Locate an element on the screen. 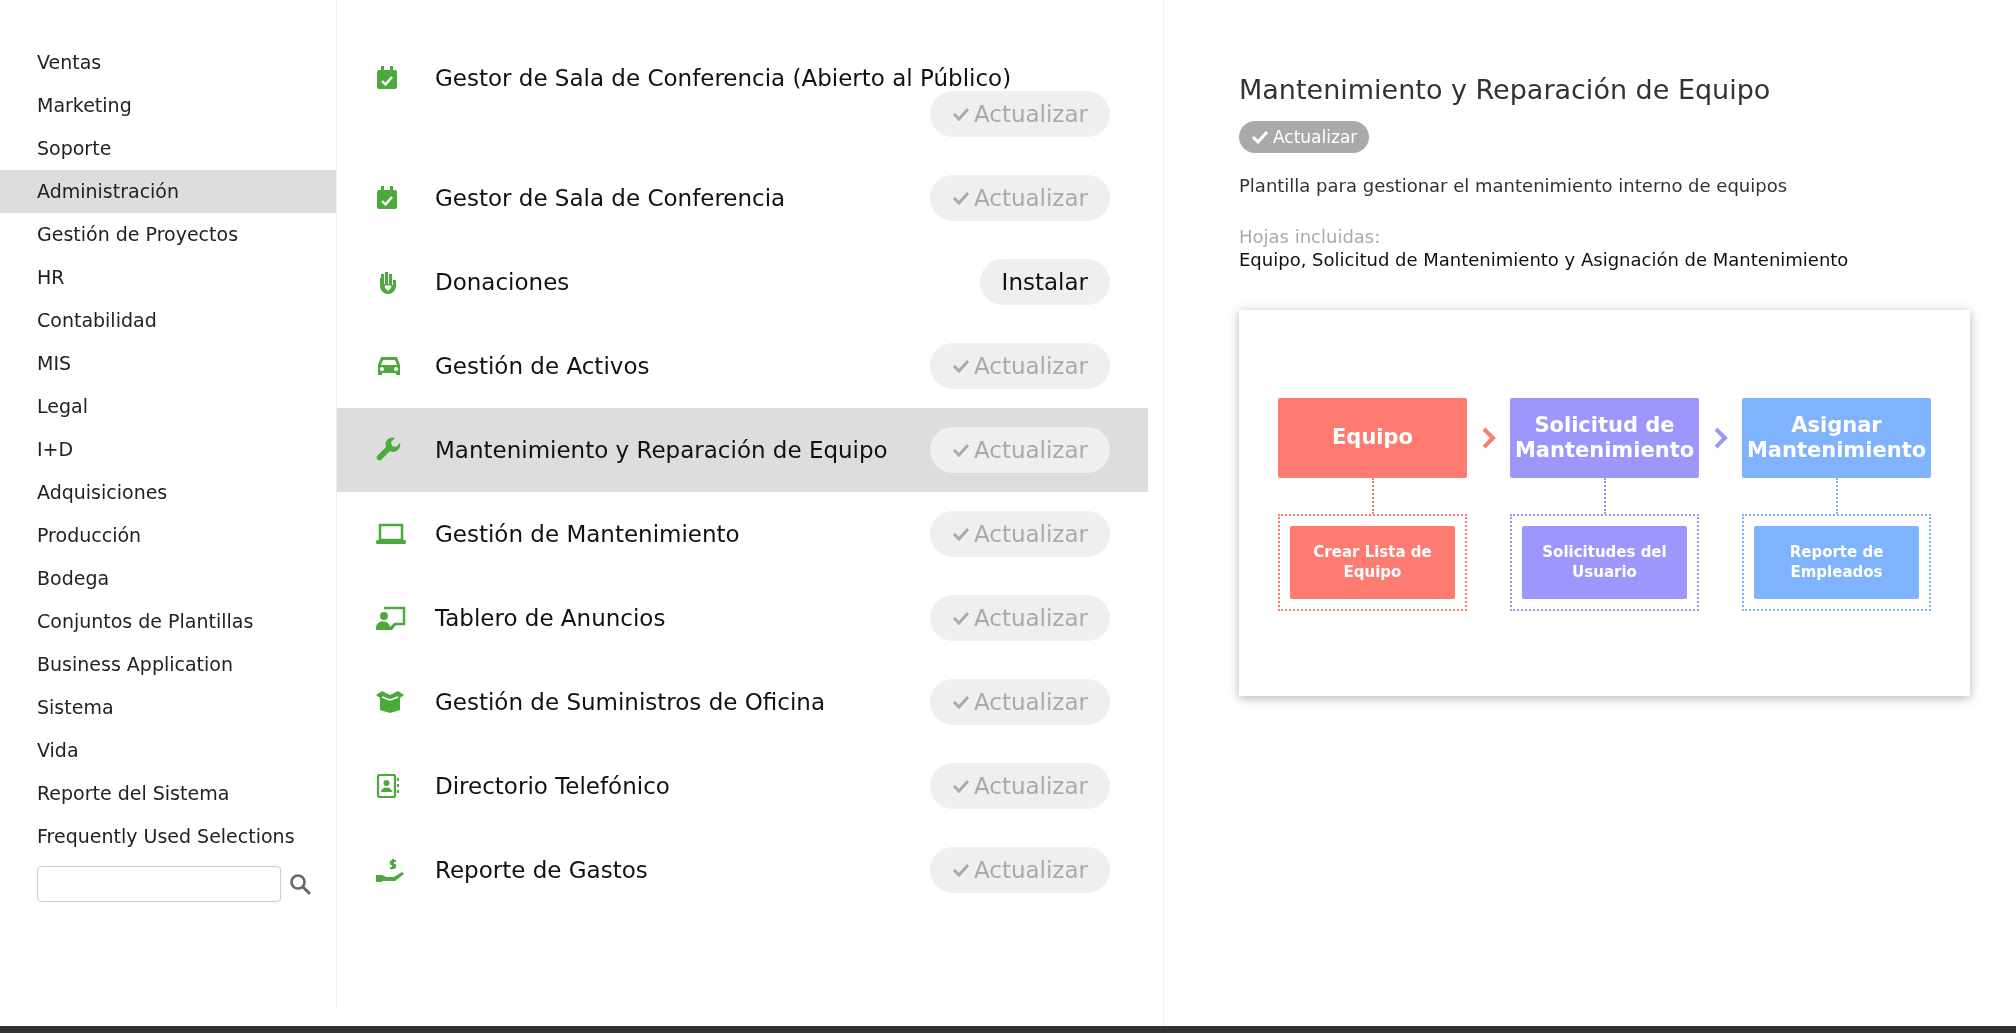 Image resolution: width=2016 pixels, height=1033 pixels. sidebar-item: Bodega is located at coordinates (168, 578).